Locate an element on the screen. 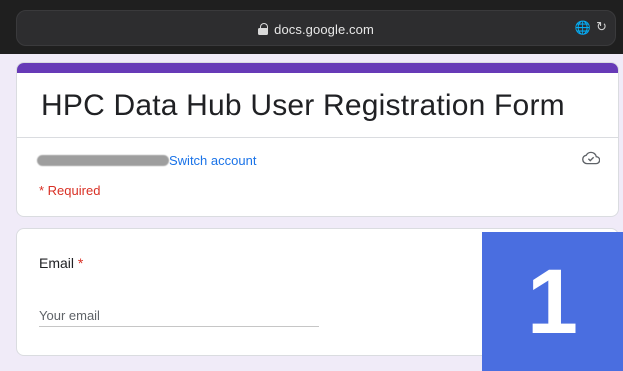  email-field is located at coordinates (179, 316).